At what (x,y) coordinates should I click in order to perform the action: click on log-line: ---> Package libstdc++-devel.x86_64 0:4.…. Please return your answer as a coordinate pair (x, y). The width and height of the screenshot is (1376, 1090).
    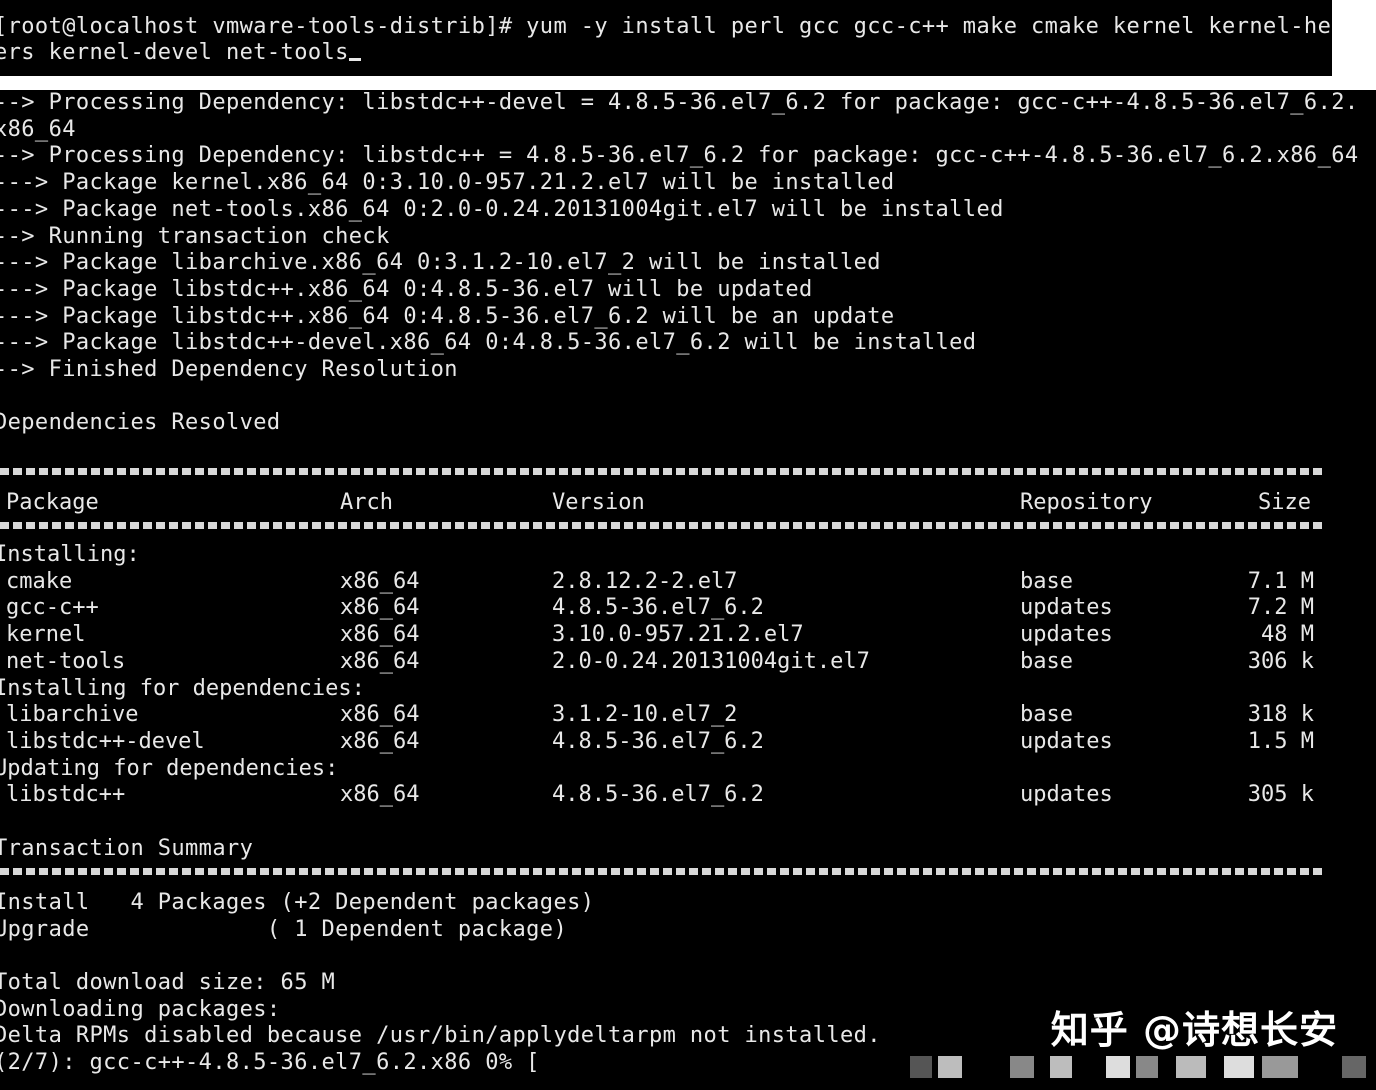
    Looking at the image, I should click on (488, 343).